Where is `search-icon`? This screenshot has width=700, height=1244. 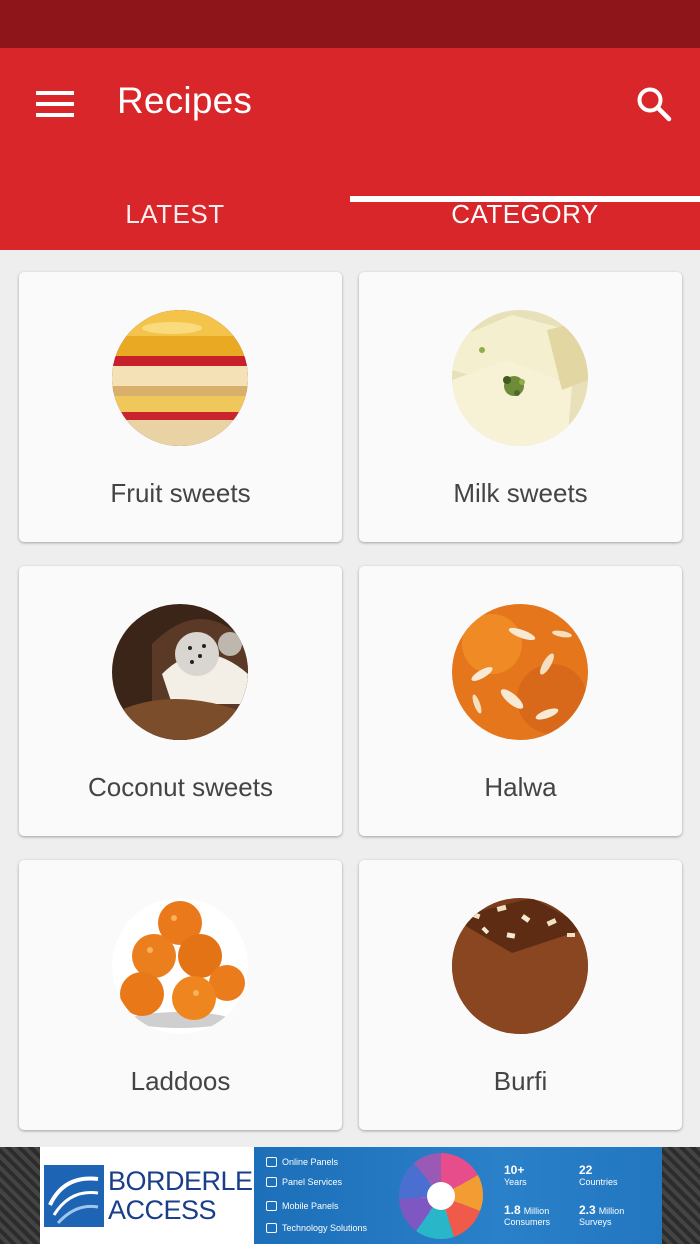
search-icon is located at coordinates (654, 104).